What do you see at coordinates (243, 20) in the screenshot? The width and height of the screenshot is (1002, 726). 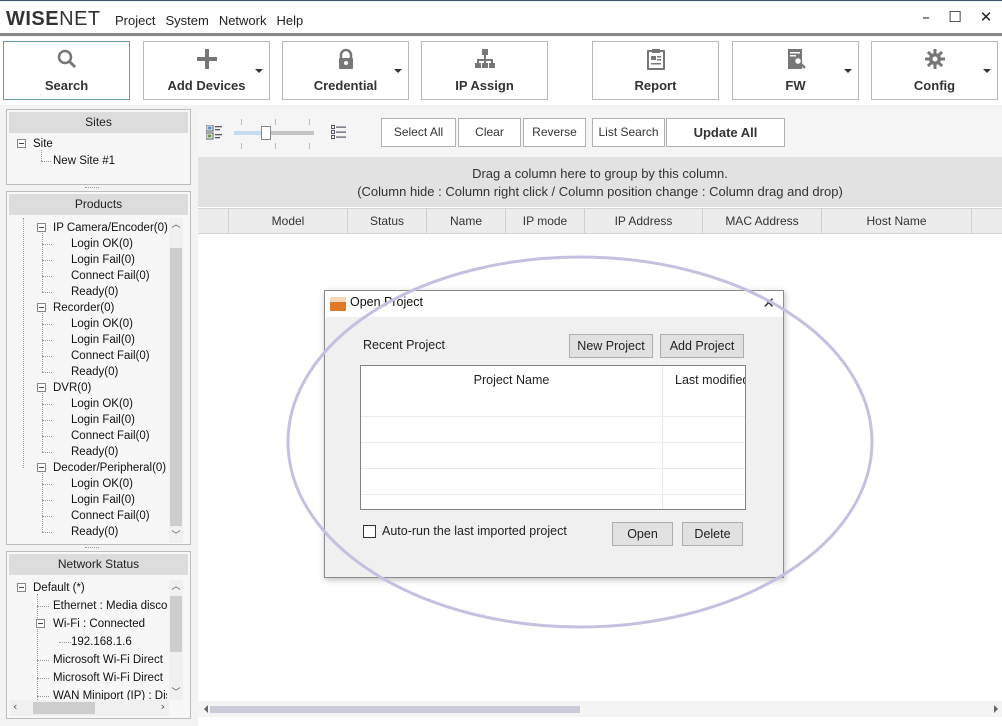 I see `menu-network: Network` at bounding box center [243, 20].